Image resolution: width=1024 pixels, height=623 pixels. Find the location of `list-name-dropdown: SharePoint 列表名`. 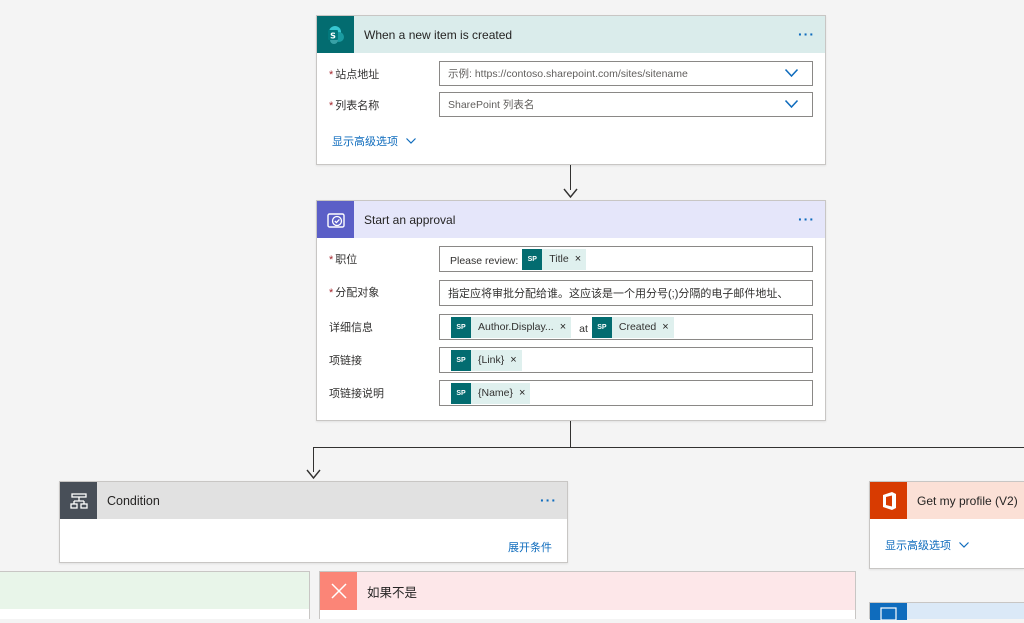

list-name-dropdown: SharePoint 列表名 is located at coordinates (626, 104).